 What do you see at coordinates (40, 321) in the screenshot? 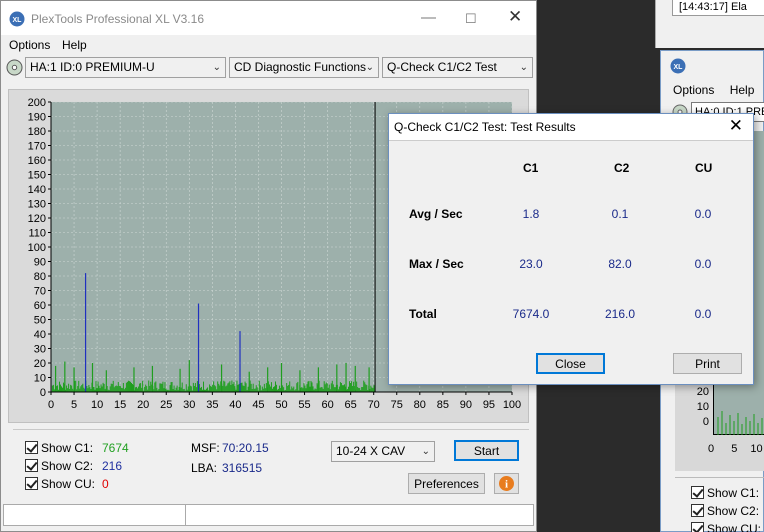
I see `y-tick-label: 50` at bounding box center [40, 321].